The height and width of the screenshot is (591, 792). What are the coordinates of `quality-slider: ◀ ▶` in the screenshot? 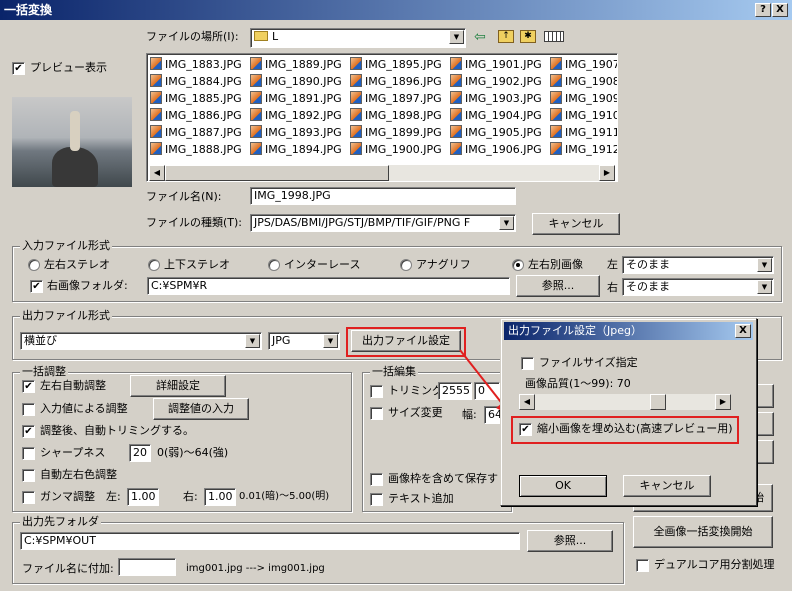 It's located at (625, 402).